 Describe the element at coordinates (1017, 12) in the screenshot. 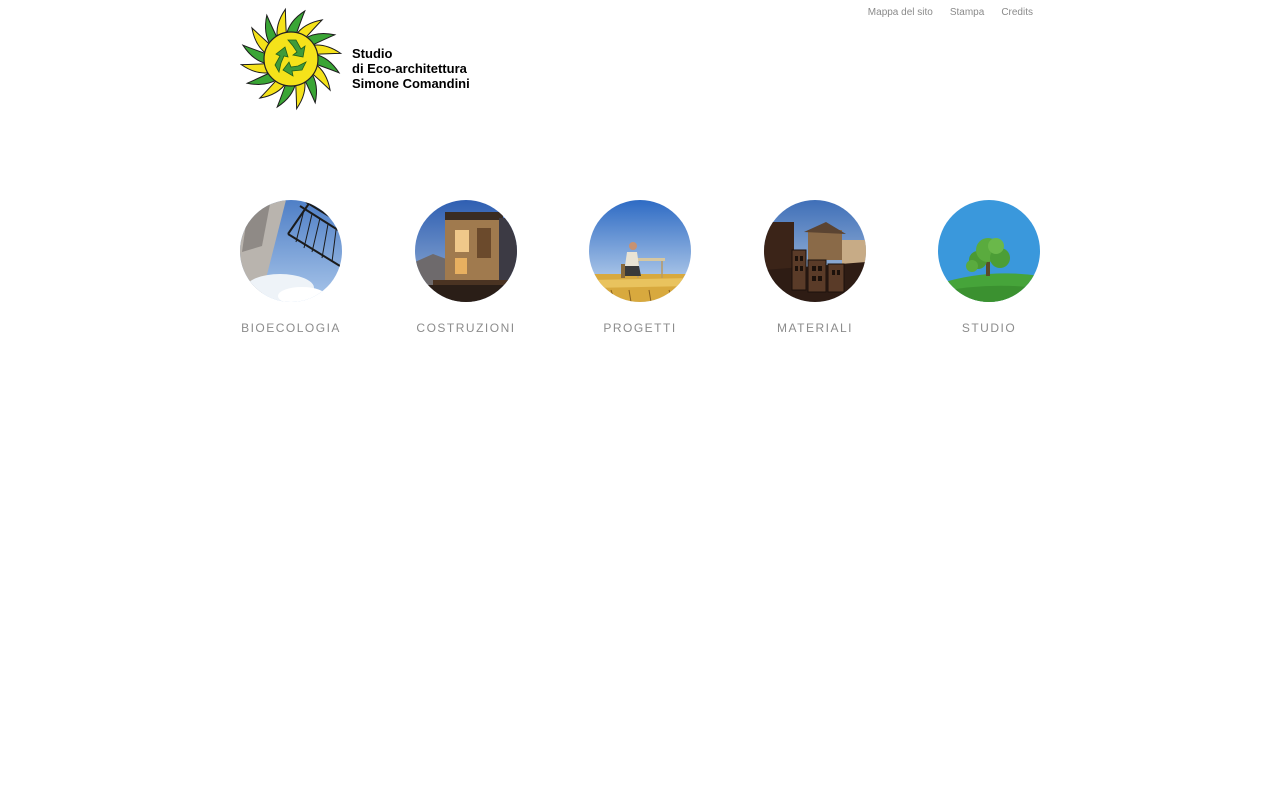

I see `credits-link: Credits` at that location.